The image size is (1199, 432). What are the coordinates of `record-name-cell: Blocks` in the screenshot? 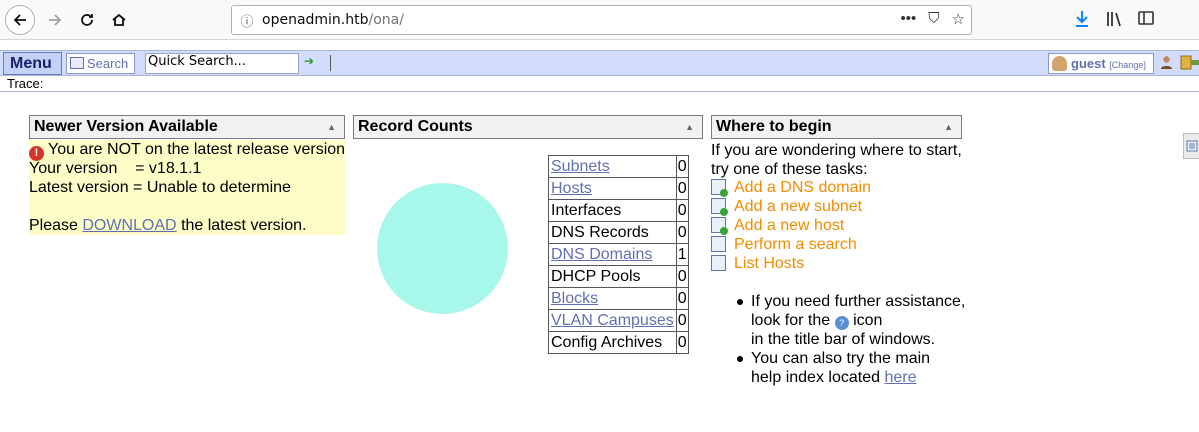 It's located at (612, 298).